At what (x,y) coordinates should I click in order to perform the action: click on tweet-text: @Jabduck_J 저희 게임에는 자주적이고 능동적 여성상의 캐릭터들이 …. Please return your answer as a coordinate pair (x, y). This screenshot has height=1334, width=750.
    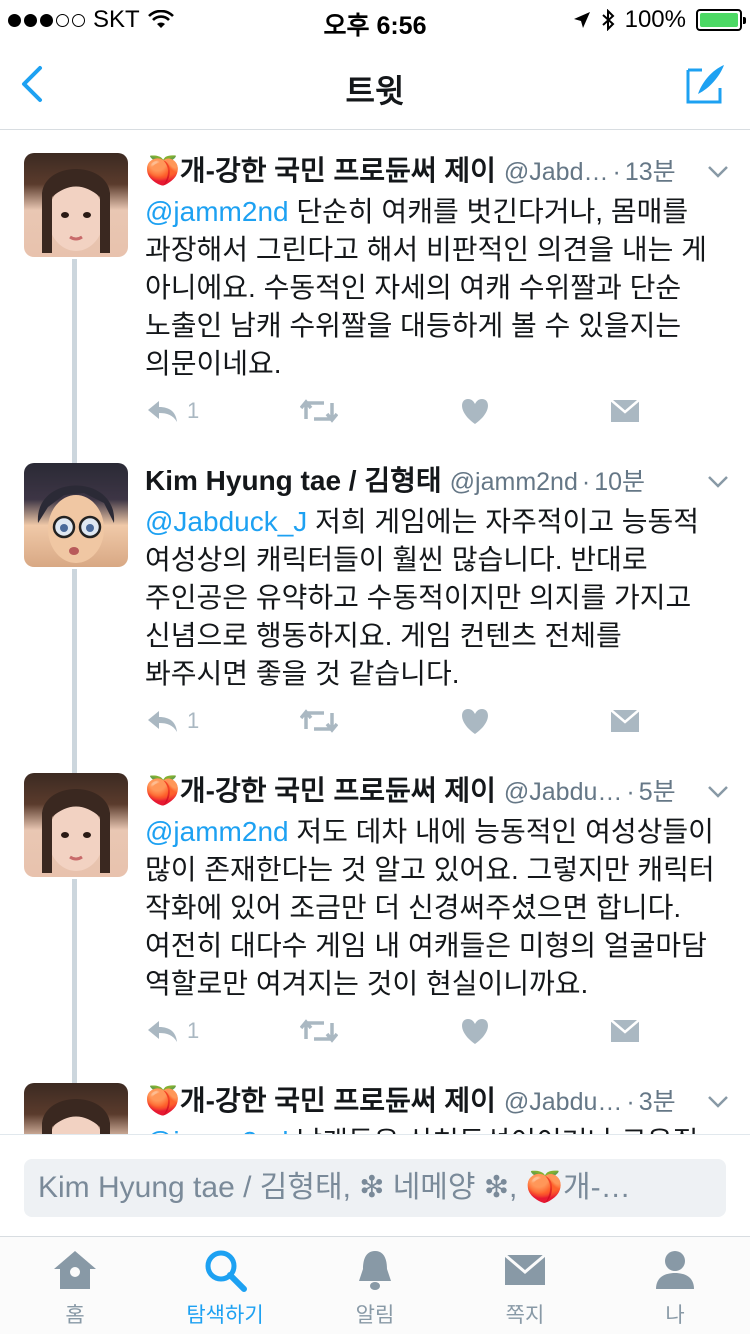
    Looking at the image, I should click on (437, 598).